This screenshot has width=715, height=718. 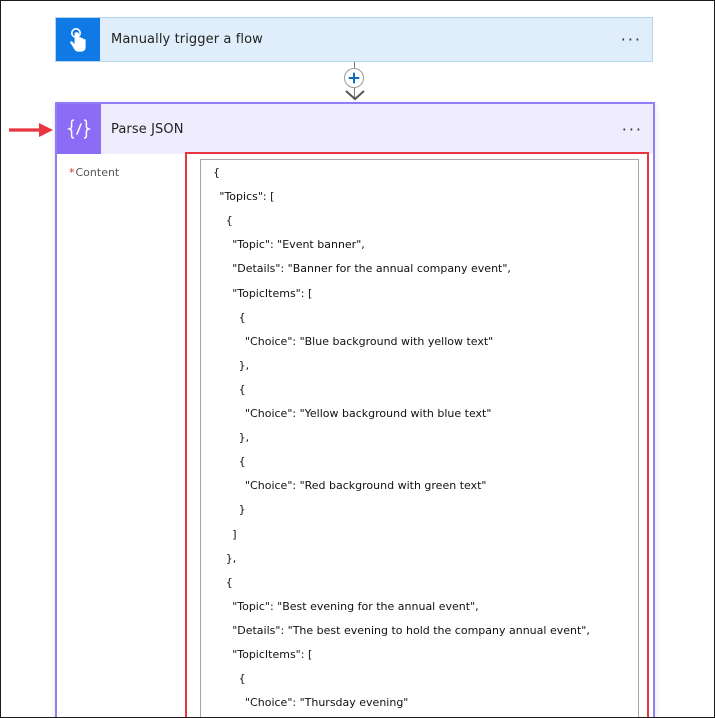 I want to click on braces-icon, so click(x=79, y=129).